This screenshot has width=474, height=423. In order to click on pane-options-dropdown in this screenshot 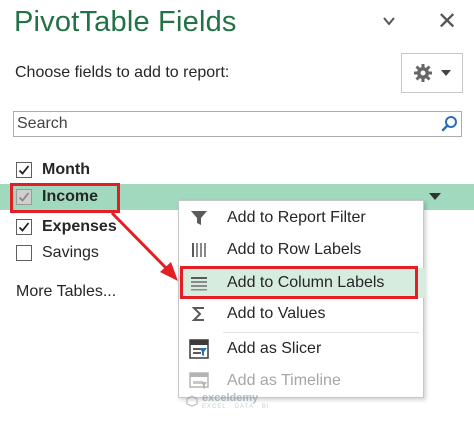, I will do `click(389, 21)`.